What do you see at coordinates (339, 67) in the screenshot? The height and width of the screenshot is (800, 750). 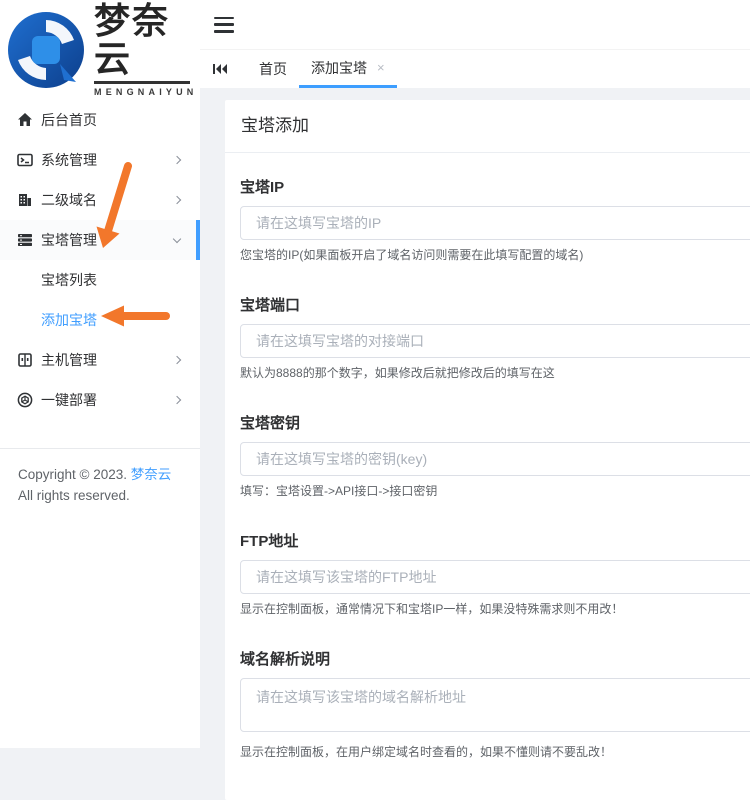 I see `tab-label: 添加宝塔` at bounding box center [339, 67].